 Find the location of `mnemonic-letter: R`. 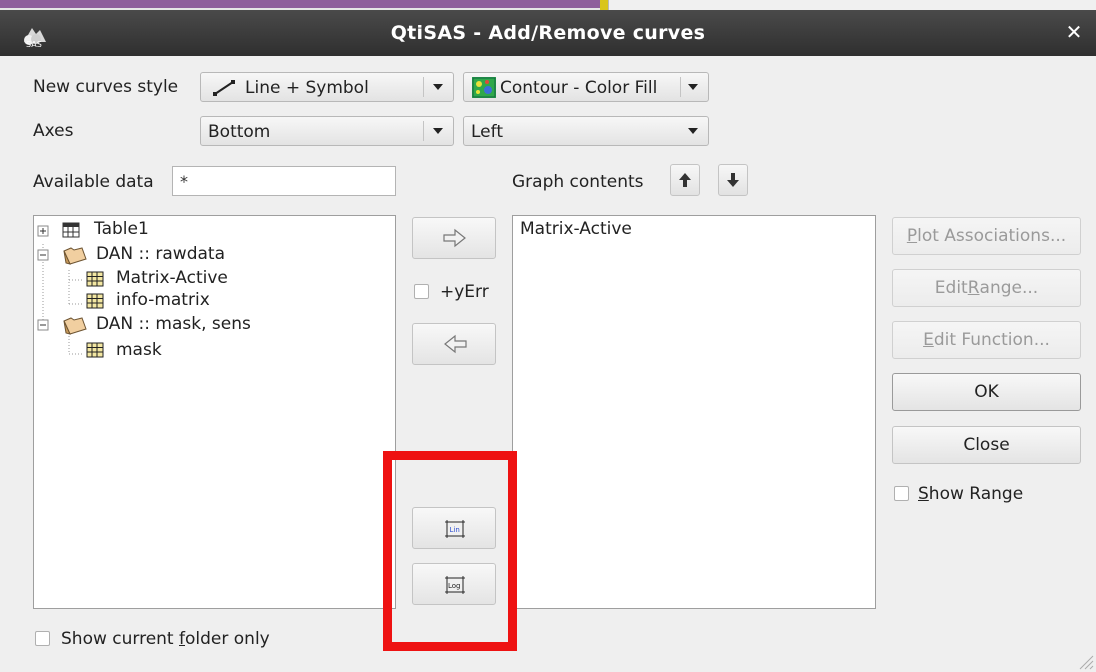

mnemonic-letter: R is located at coordinates (973, 288).